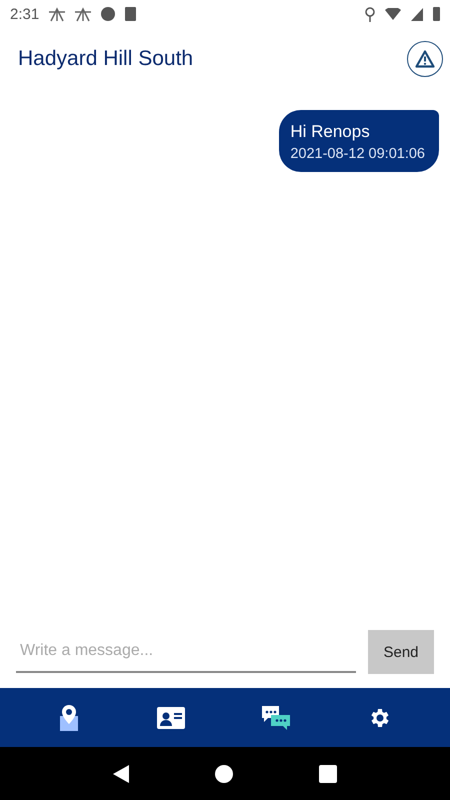  What do you see at coordinates (401, 652) in the screenshot?
I see `send-button: Send` at bounding box center [401, 652].